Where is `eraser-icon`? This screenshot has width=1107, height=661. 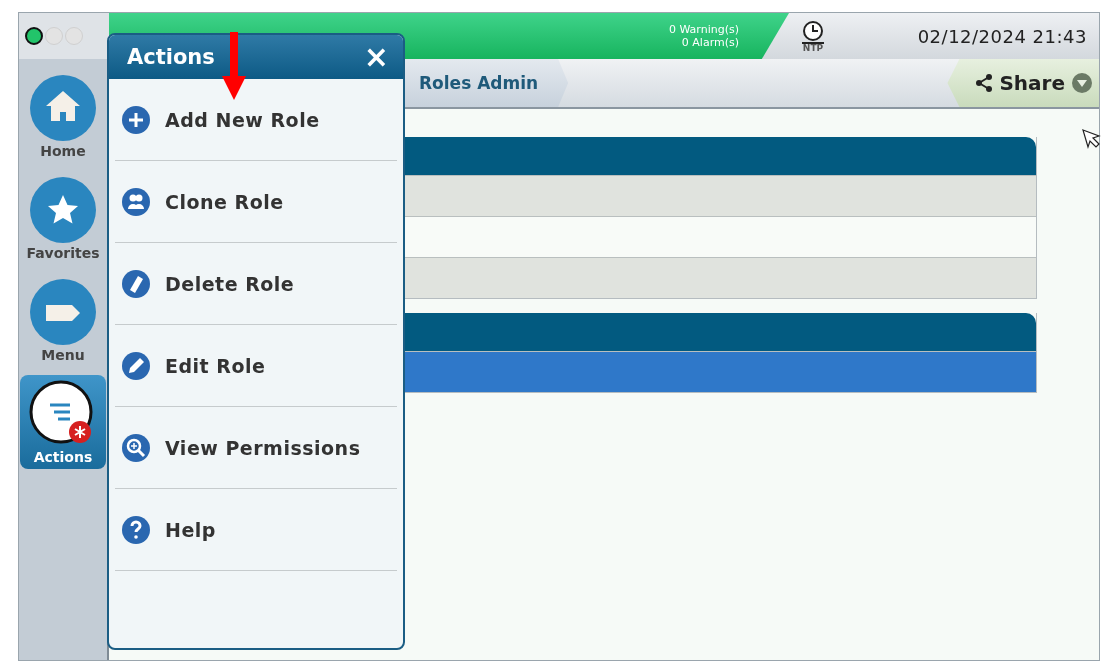 eraser-icon is located at coordinates (136, 283).